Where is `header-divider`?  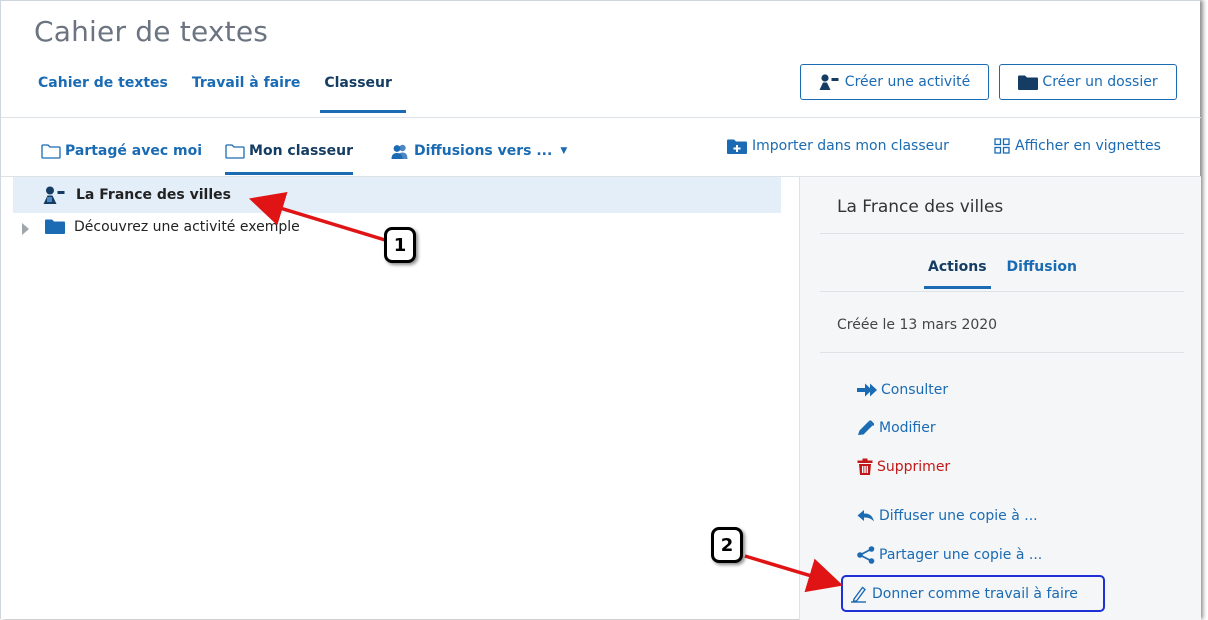
header-divider is located at coordinates (601, 117).